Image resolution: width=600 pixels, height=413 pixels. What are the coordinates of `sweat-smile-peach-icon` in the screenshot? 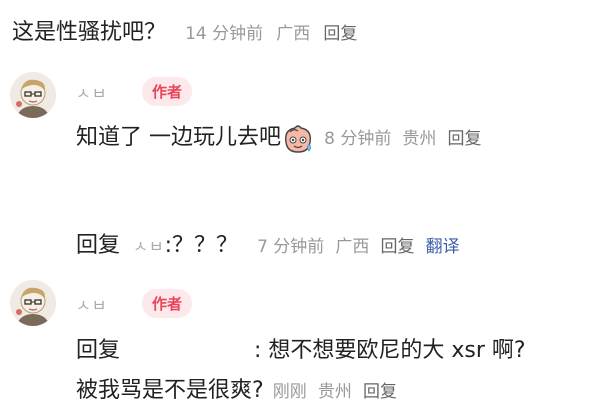 It's located at (298, 140).